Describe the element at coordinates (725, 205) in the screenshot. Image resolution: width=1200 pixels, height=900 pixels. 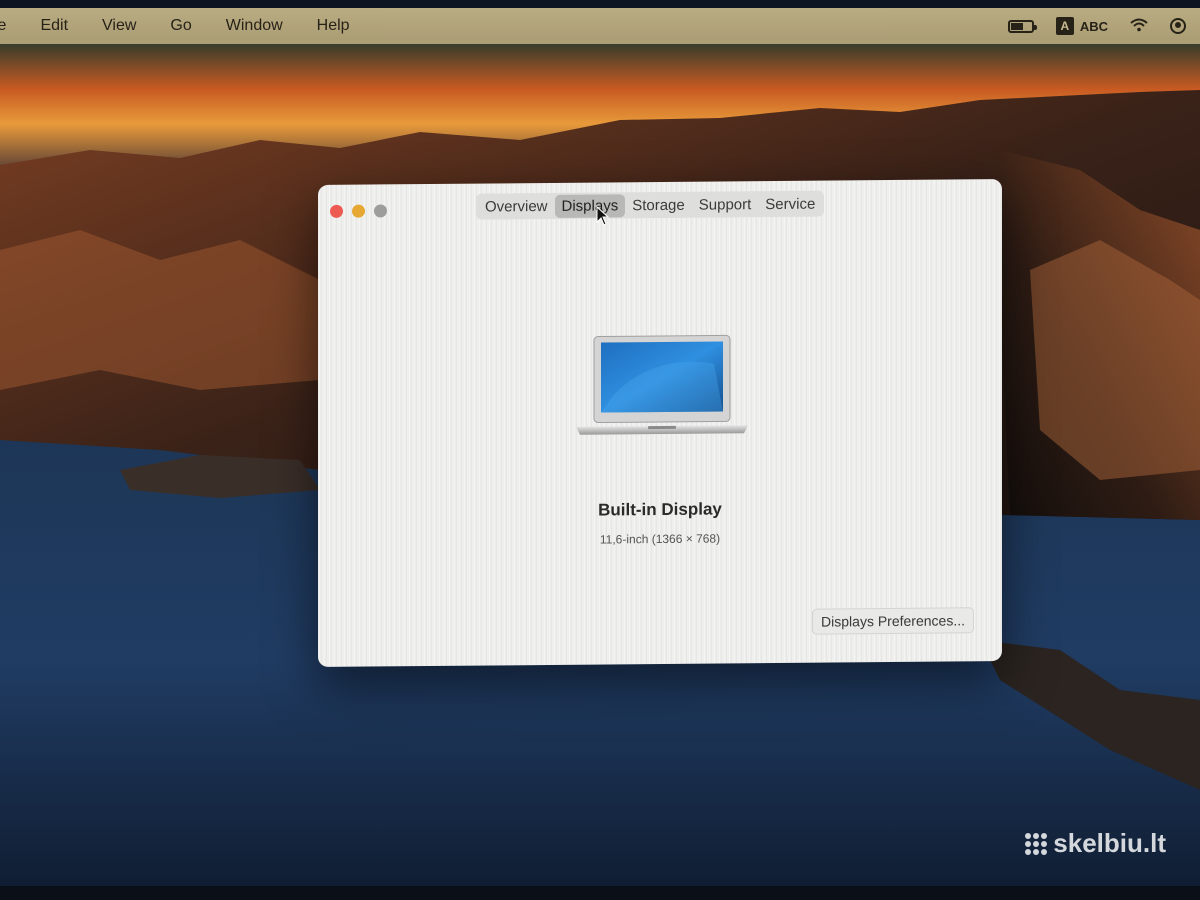
I see `tab-support: Support` at that location.